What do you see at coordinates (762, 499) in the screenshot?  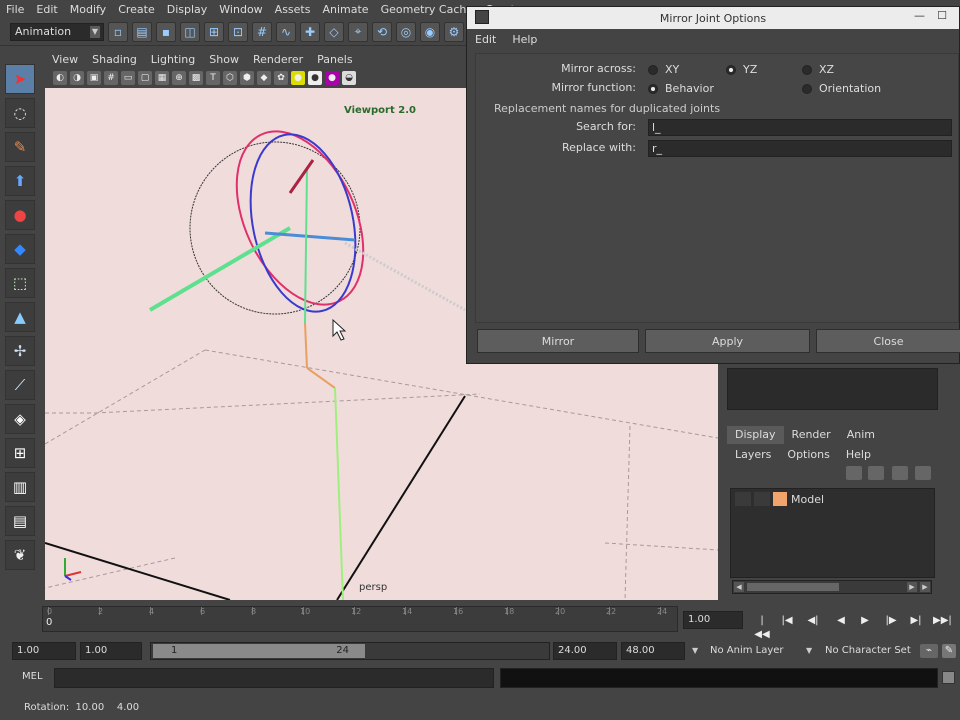 I see `layer-display-type-toggle` at bounding box center [762, 499].